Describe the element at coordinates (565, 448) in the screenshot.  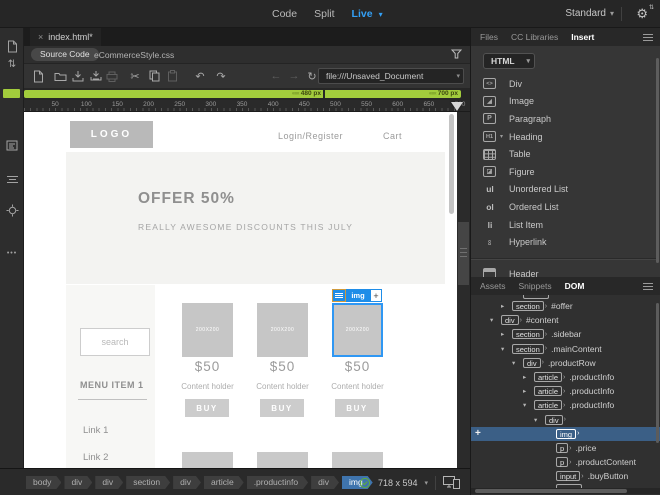
I see `dom-row-pprice: p › .price` at that location.